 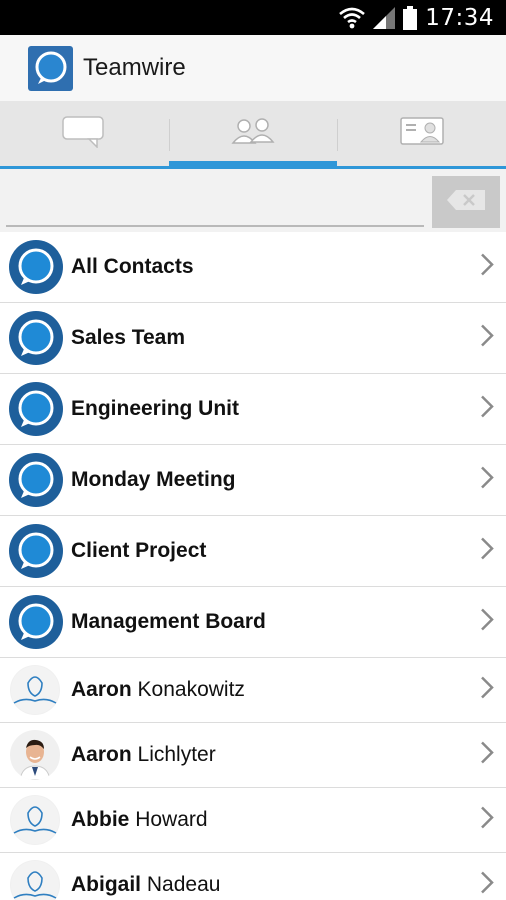 What do you see at coordinates (253, 409) in the screenshot?
I see `list-item: Engineering Unit` at bounding box center [253, 409].